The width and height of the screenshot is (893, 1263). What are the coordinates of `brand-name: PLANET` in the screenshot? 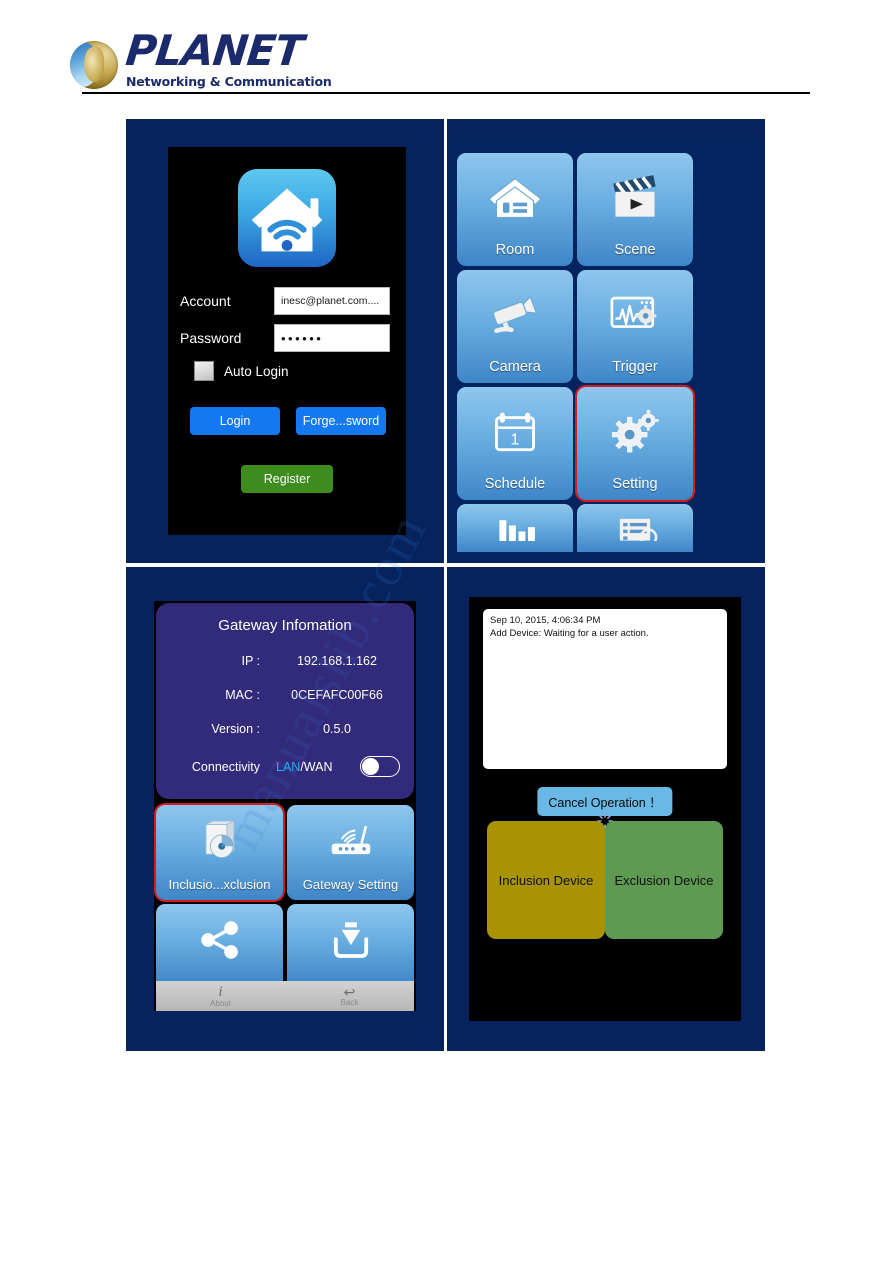 It's located at (214, 50).